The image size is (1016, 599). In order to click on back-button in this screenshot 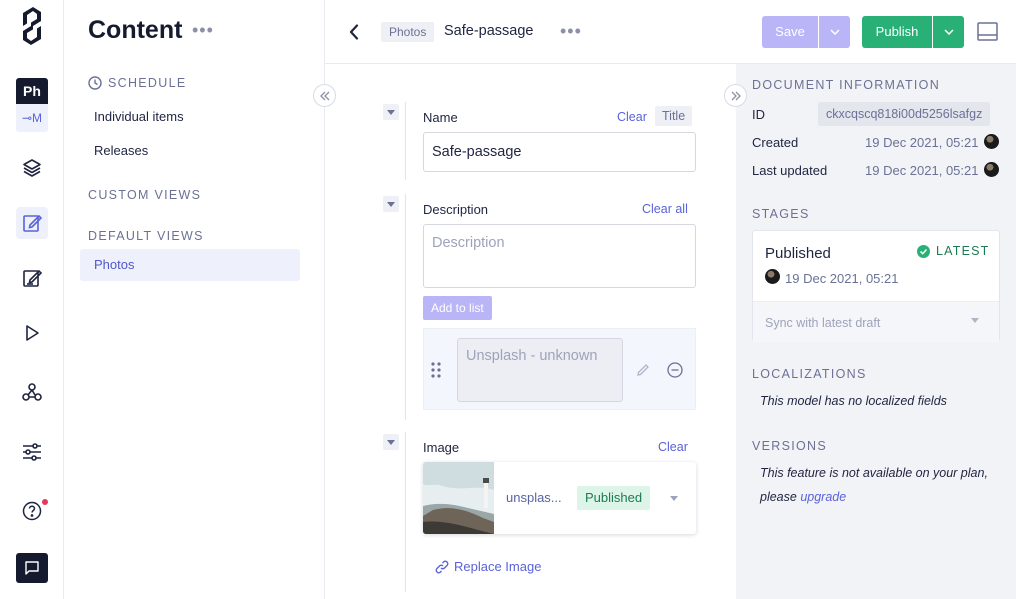, I will do `click(357, 32)`.